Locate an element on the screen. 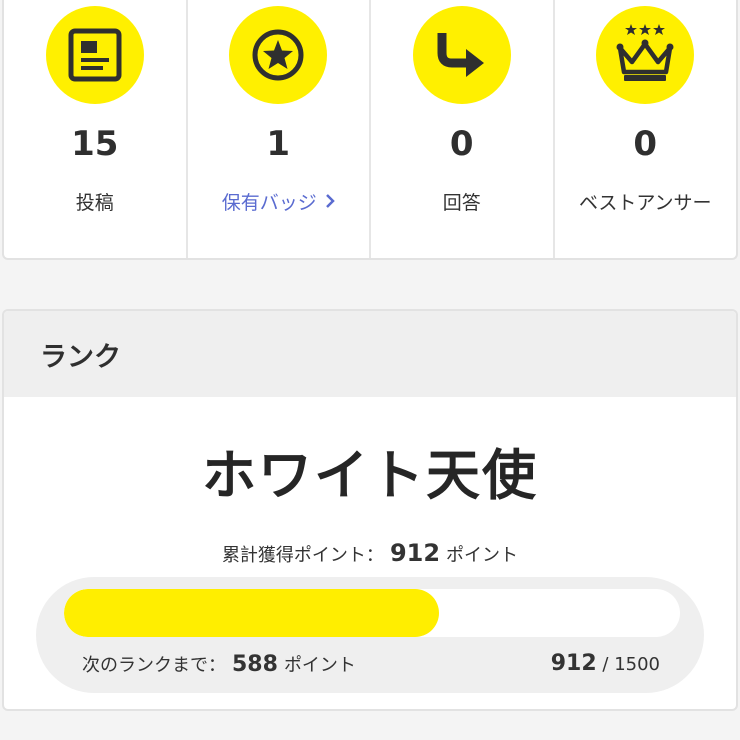 This screenshot has height=740, width=740. document-icon is located at coordinates (95, 55).